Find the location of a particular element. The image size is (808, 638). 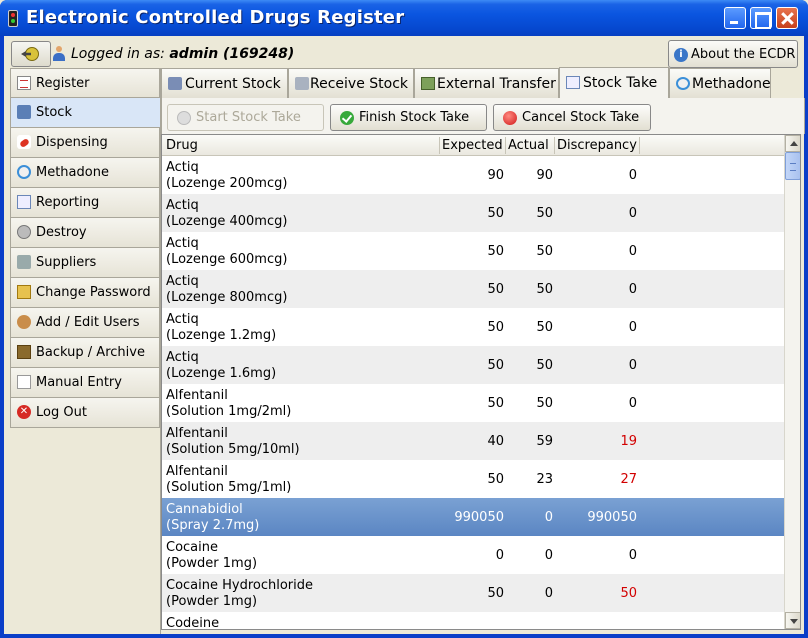

column-header-drug: Drug is located at coordinates (182, 145).